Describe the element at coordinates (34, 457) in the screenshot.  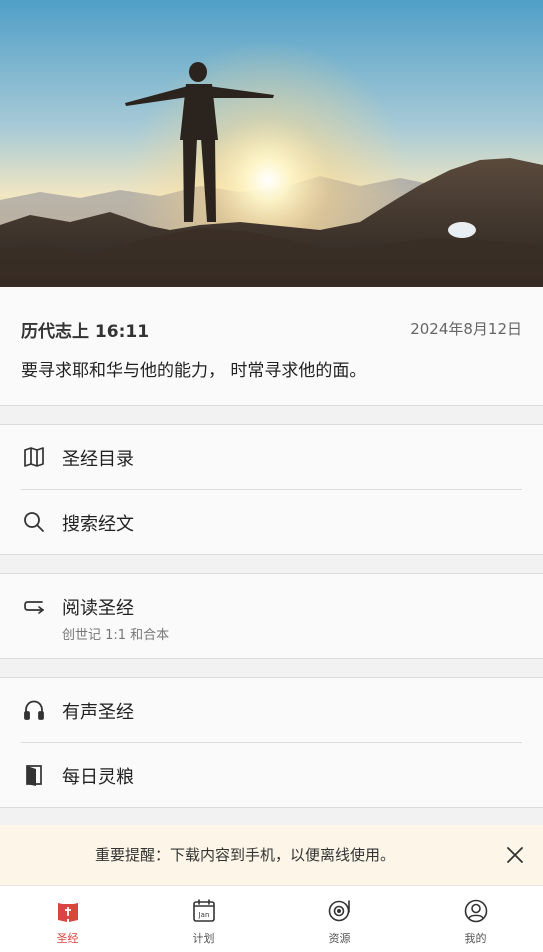
I see `book-open-icon` at that location.